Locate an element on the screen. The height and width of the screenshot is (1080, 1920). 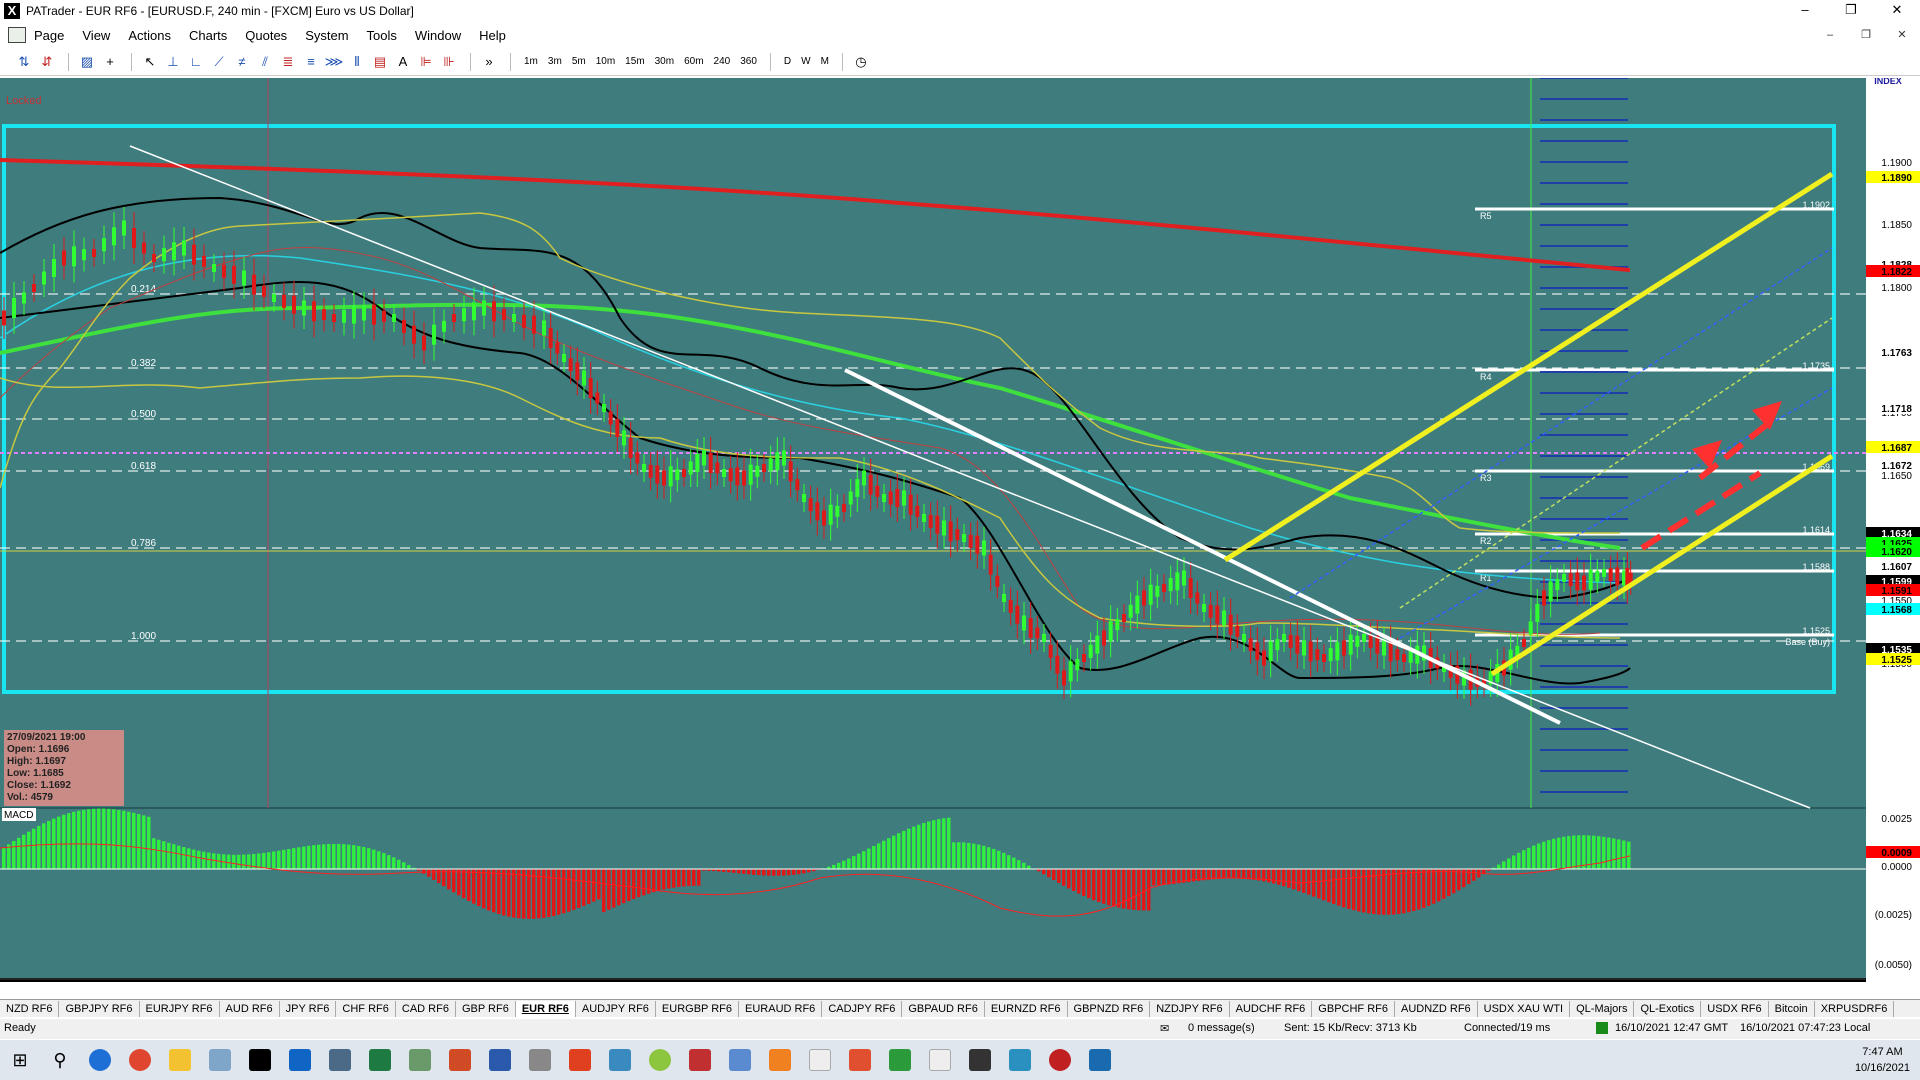
timeframe-240: 240 is located at coordinates (722, 61).